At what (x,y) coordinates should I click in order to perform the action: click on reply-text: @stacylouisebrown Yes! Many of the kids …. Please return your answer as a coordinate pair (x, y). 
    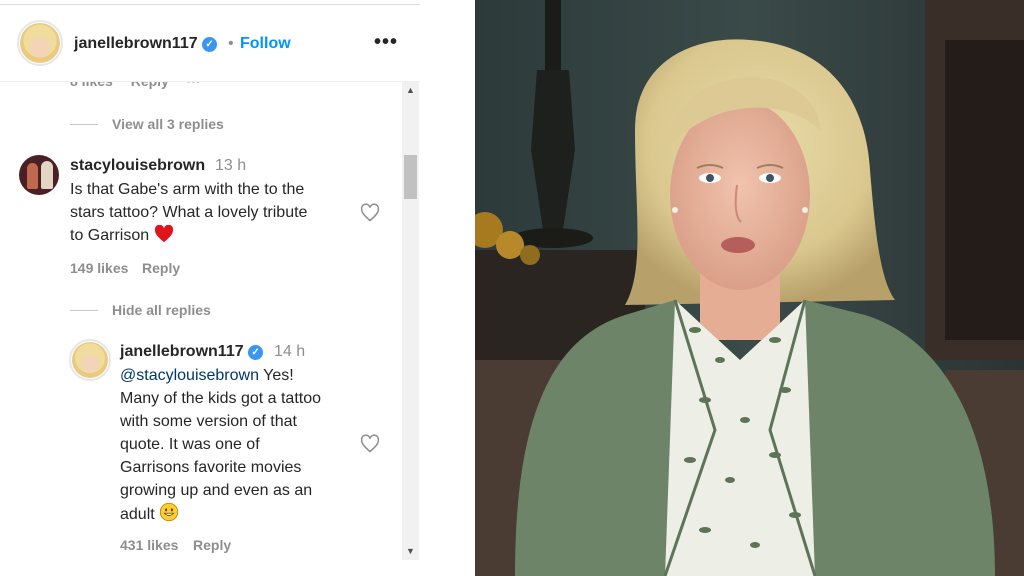
    Looking at the image, I should click on (220, 445).